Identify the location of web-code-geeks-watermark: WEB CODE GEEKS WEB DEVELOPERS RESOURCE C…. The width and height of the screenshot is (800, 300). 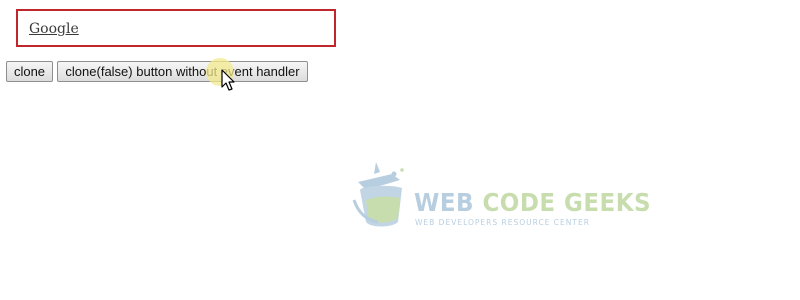
(501, 196).